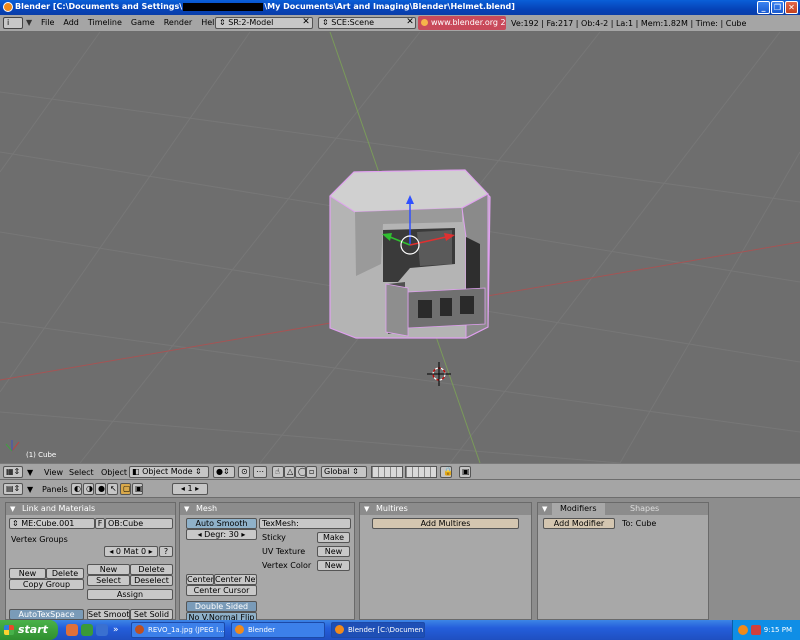 Image resolution: width=800 pixels, height=640 pixels. What do you see at coordinates (151, 580) in the screenshot?
I see `deselect-material-button: Deselect` at bounding box center [151, 580].